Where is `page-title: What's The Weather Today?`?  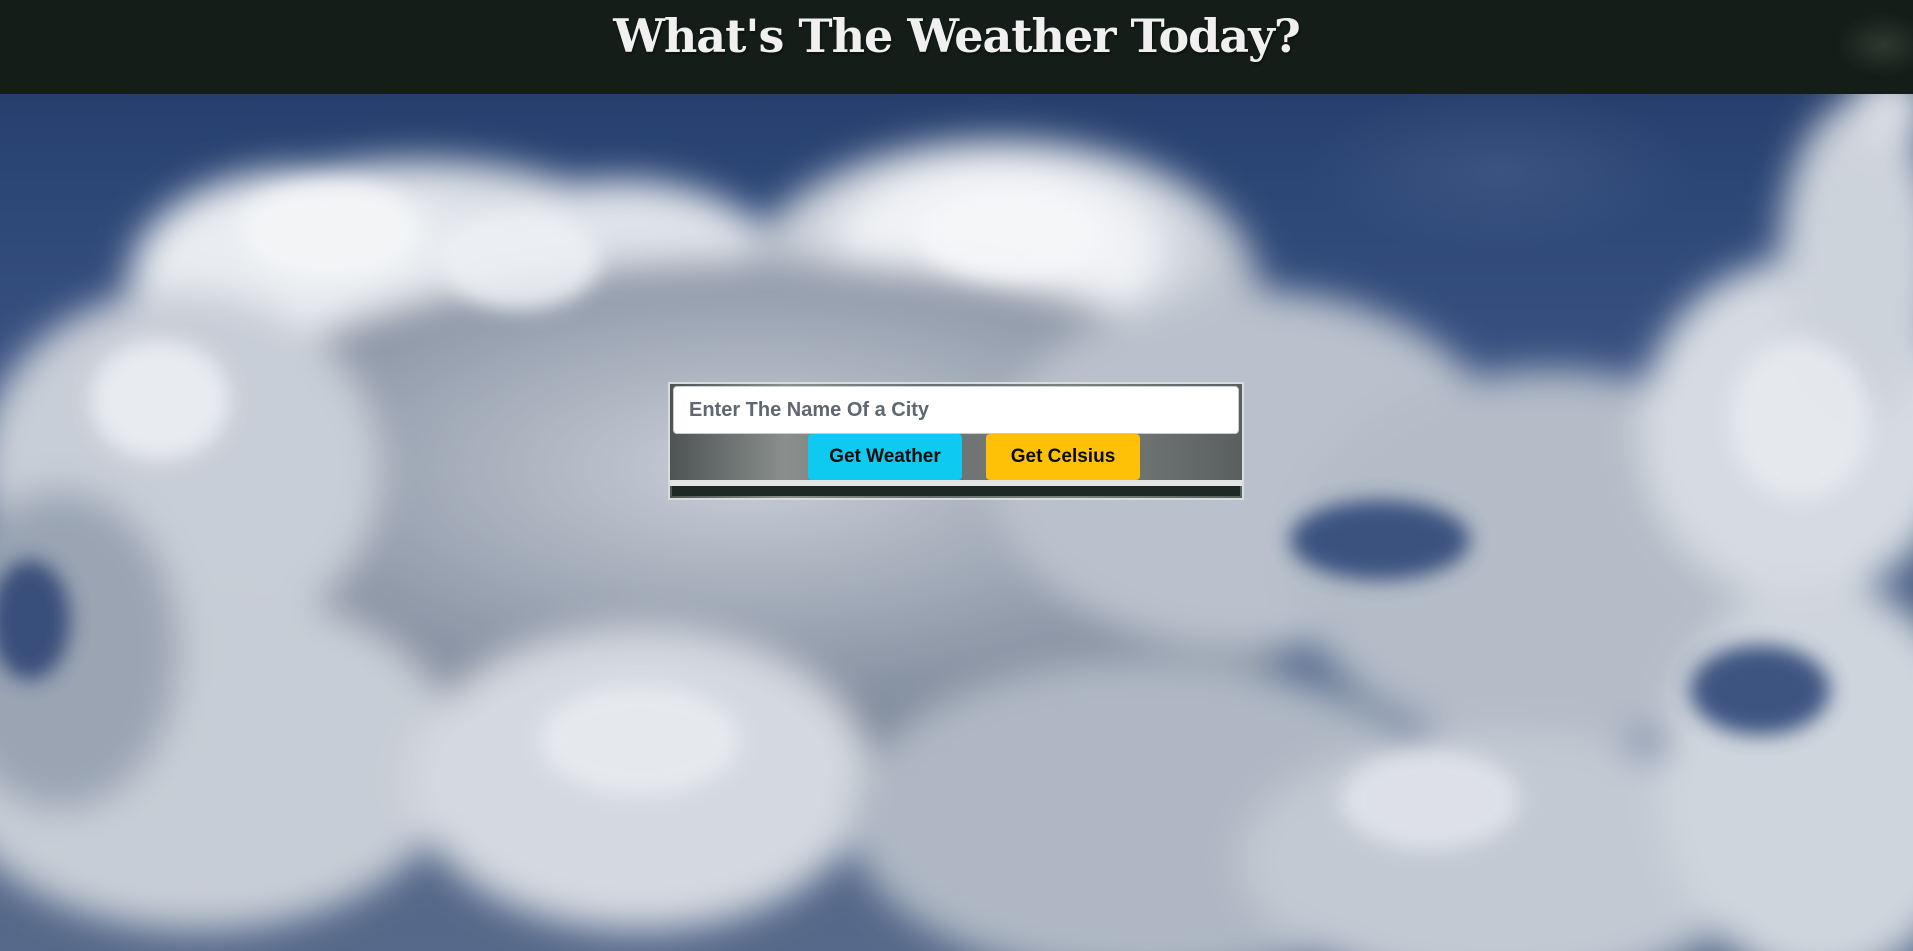 page-title: What's The Weather Today? is located at coordinates (957, 36).